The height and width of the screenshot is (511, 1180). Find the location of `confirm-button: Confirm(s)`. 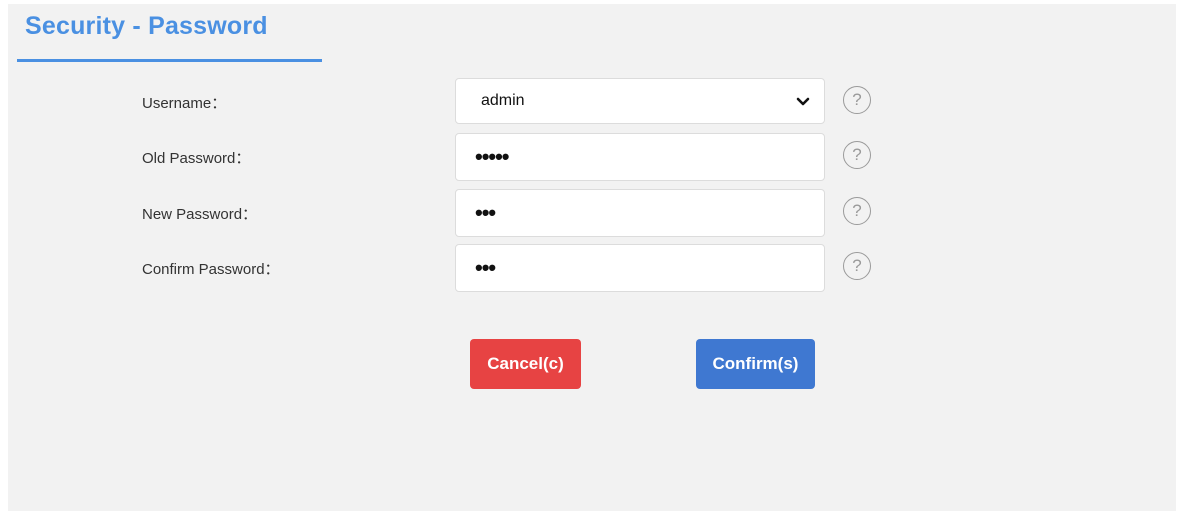

confirm-button: Confirm(s) is located at coordinates (755, 364).